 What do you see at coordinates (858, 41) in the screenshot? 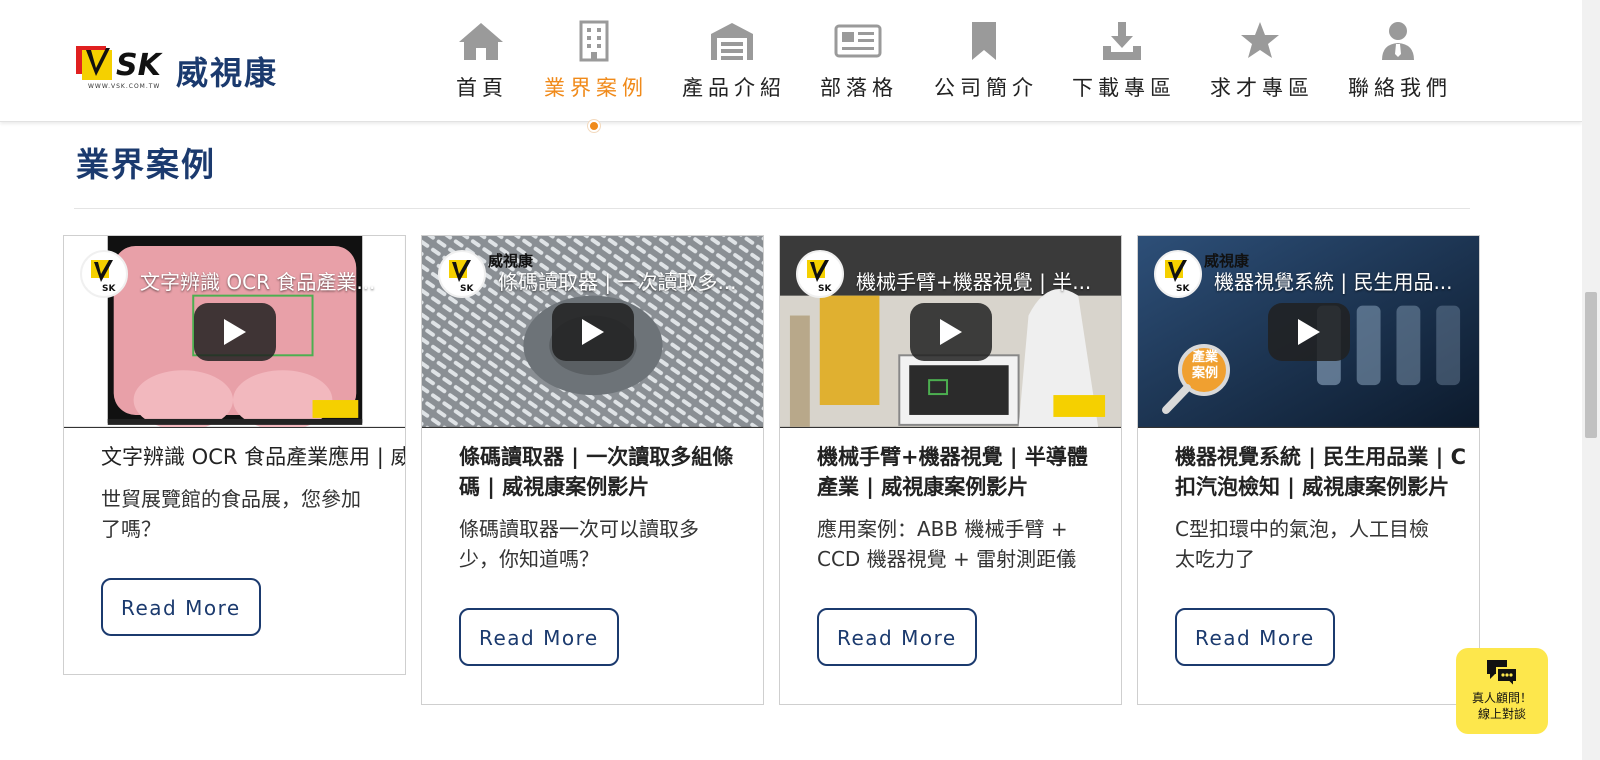
I see `newspaper-icon` at bounding box center [858, 41].